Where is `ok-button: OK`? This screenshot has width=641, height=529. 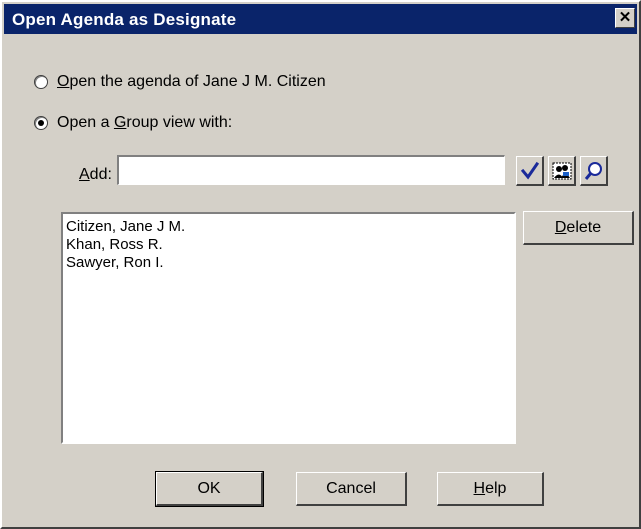 ok-button: OK is located at coordinates (209, 489).